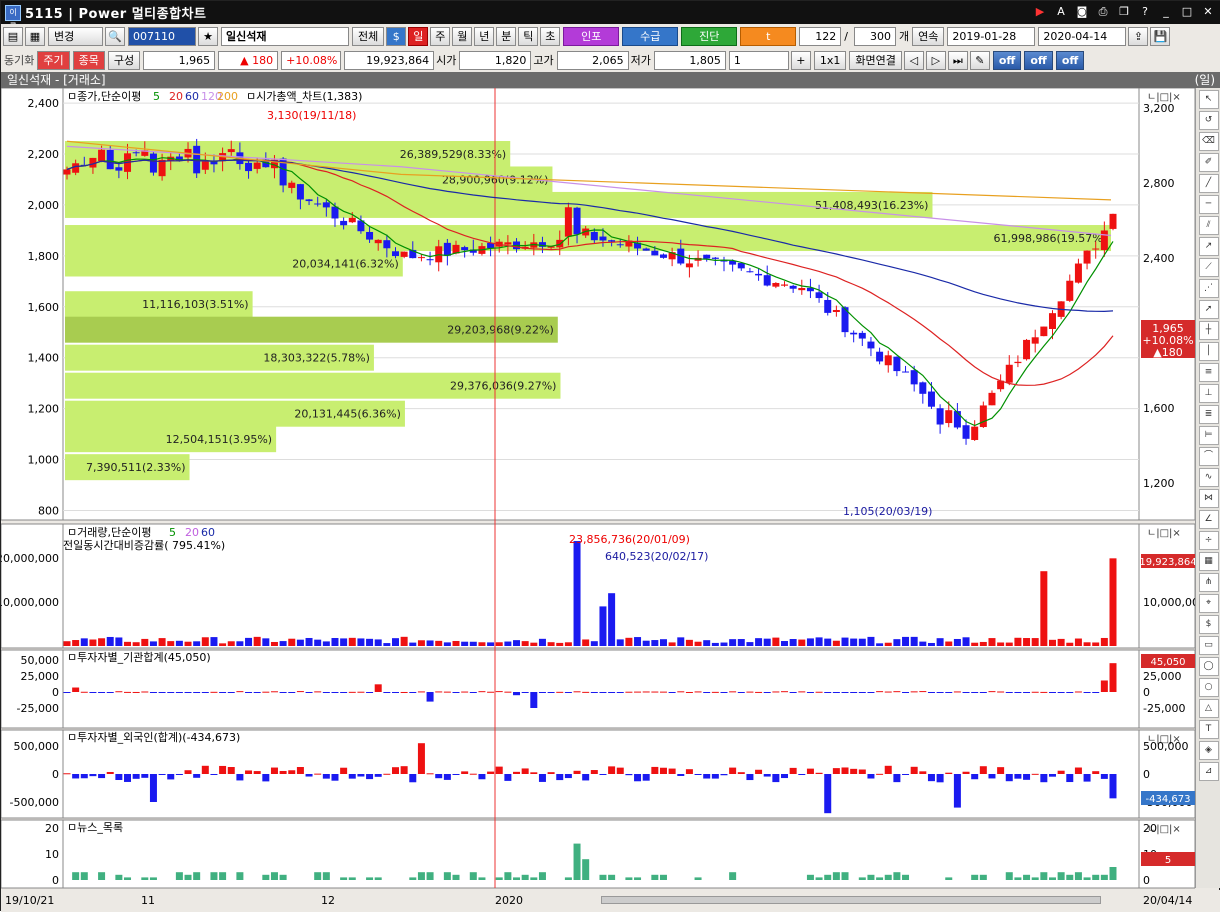 The image size is (1220, 912). I want to click on diagnose-button: 진단, so click(709, 36).